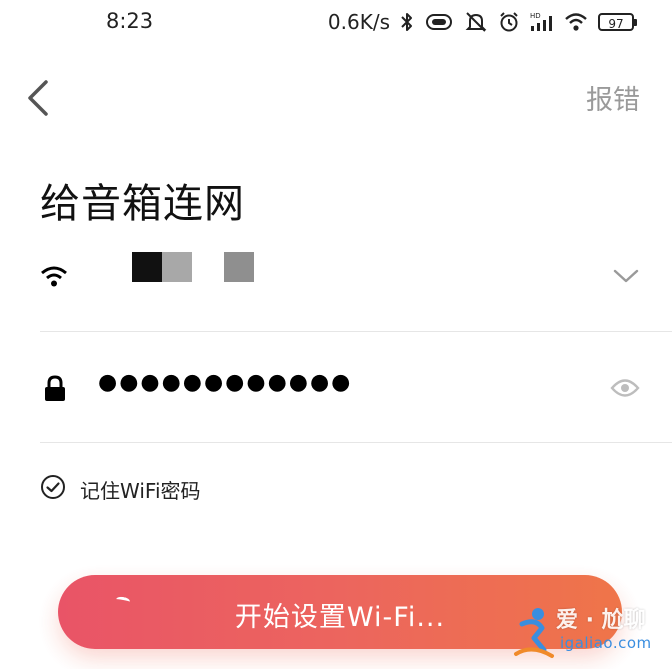 The image size is (672, 669). Describe the element at coordinates (130, 21) in the screenshot. I see `status-time: 8:23` at that location.